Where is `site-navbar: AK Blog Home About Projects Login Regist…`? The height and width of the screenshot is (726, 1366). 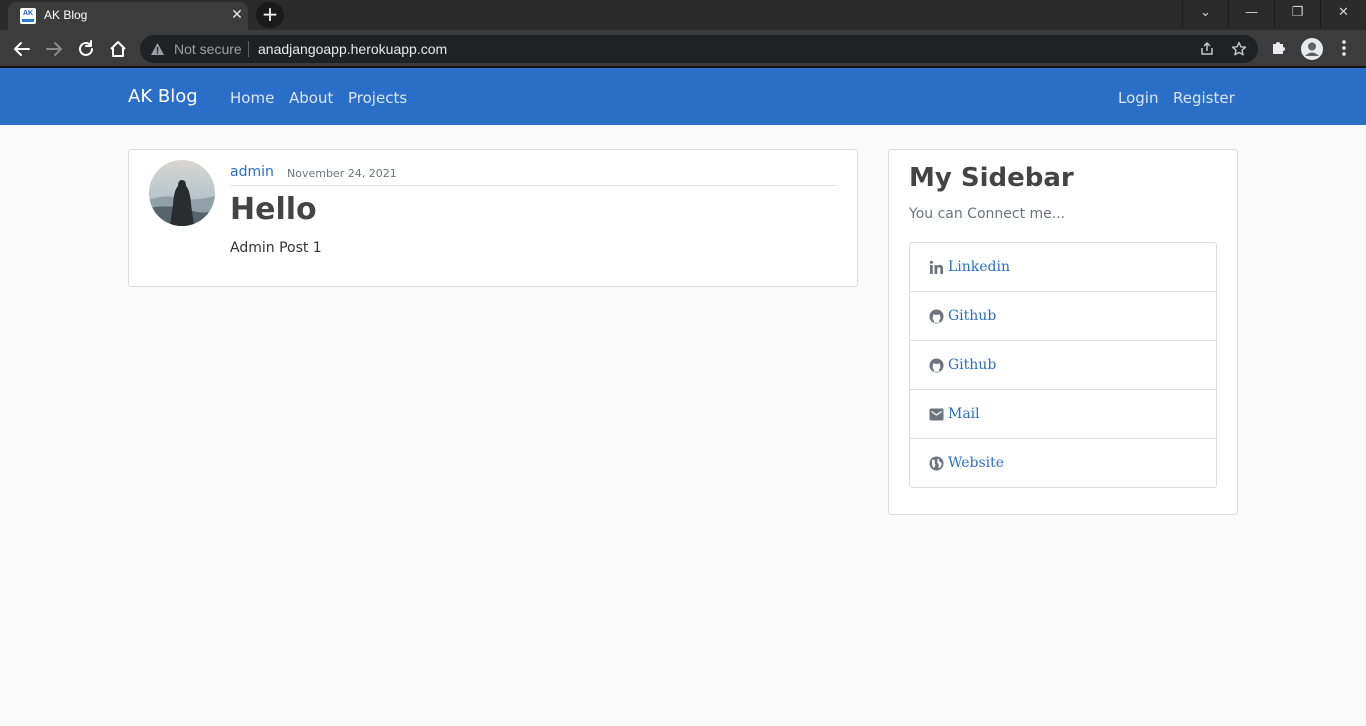 site-navbar: AK Blog Home About Projects Login Regist… is located at coordinates (683, 96).